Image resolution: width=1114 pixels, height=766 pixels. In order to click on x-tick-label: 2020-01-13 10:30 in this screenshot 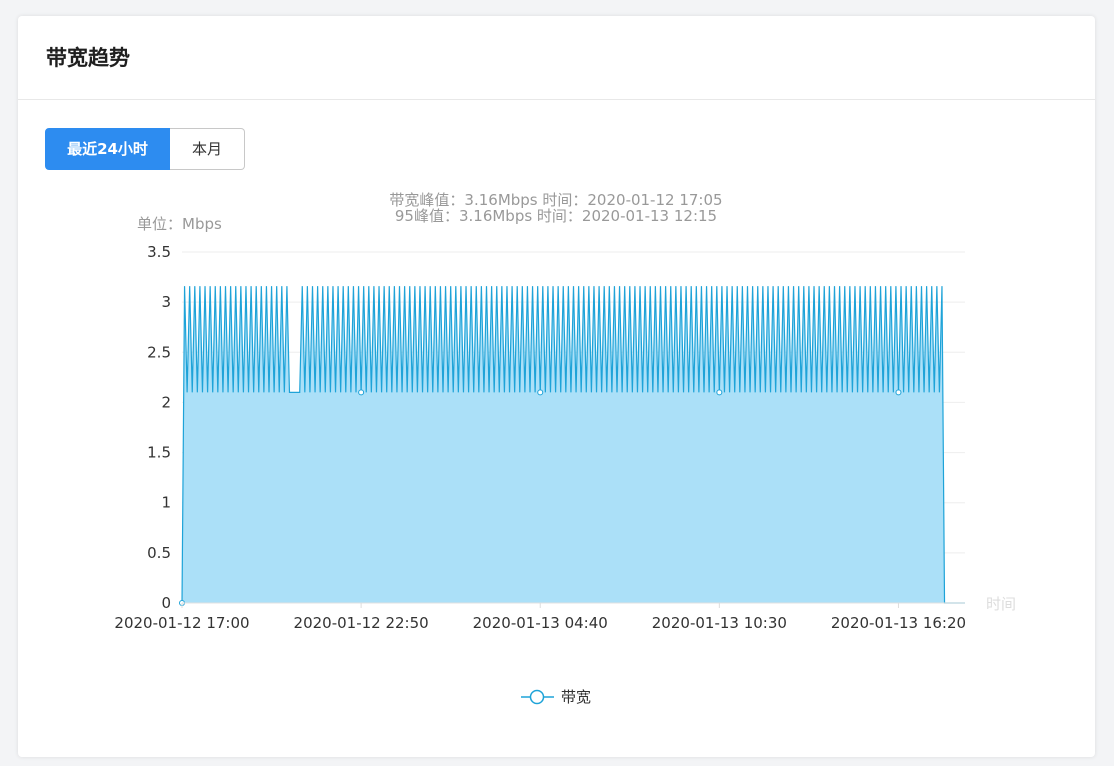, I will do `click(719, 623)`.